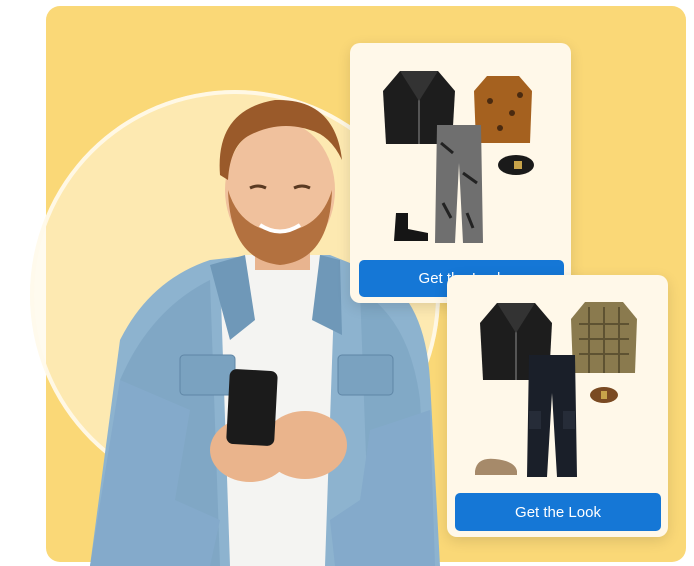 The image size is (694, 566). Describe the element at coordinates (459, 184) in the screenshot. I see `patterned-trousers-icon` at that location.